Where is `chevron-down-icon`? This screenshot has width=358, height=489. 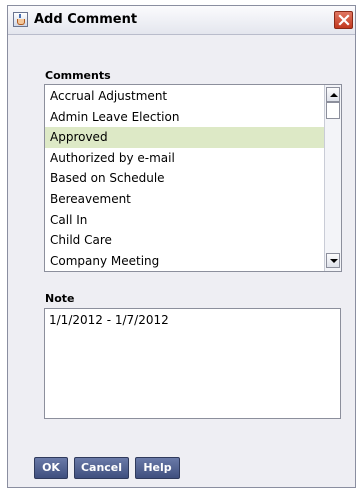 chevron-down-icon is located at coordinates (334, 261).